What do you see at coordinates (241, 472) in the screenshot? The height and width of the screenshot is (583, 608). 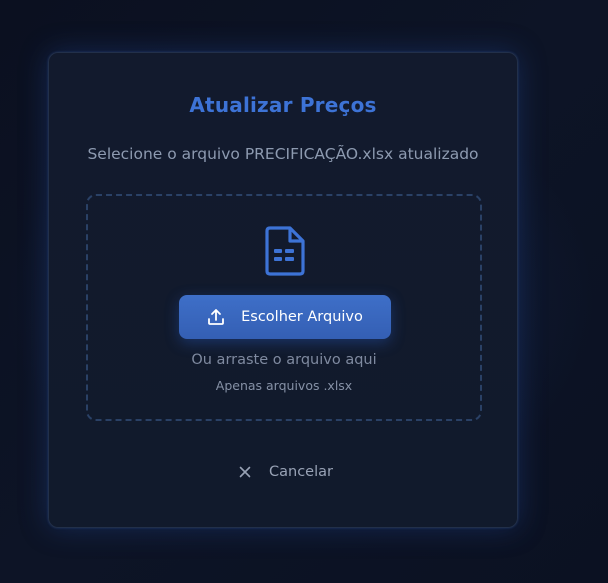 I see `close-icon` at bounding box center [241, 472].